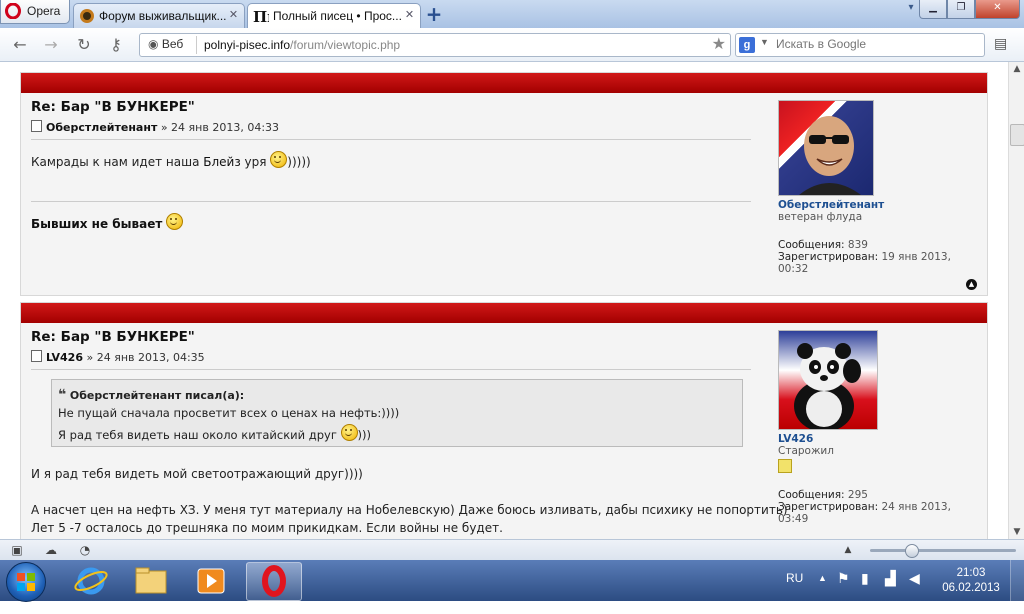 The width and height of the screenshot is (1024, 614). I want to click on system-clock: 21:03 06.02.2013, so click(971, 581).